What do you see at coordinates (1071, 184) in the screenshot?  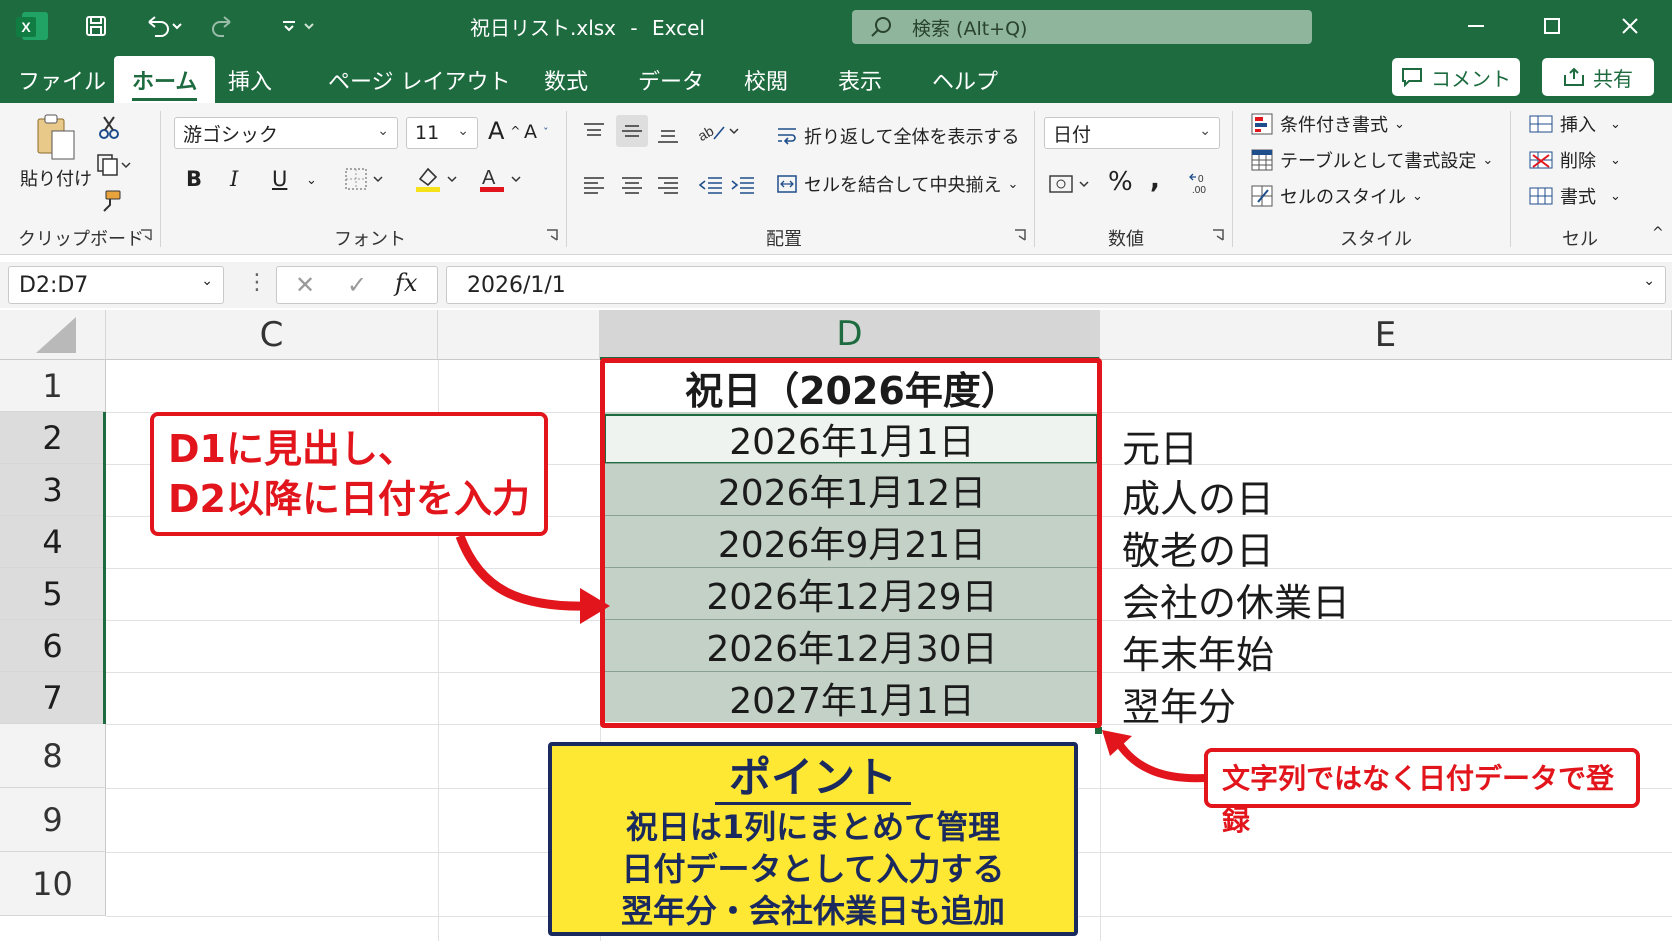 I see `accounting-format-icon` at bounding box center [1071, 184].